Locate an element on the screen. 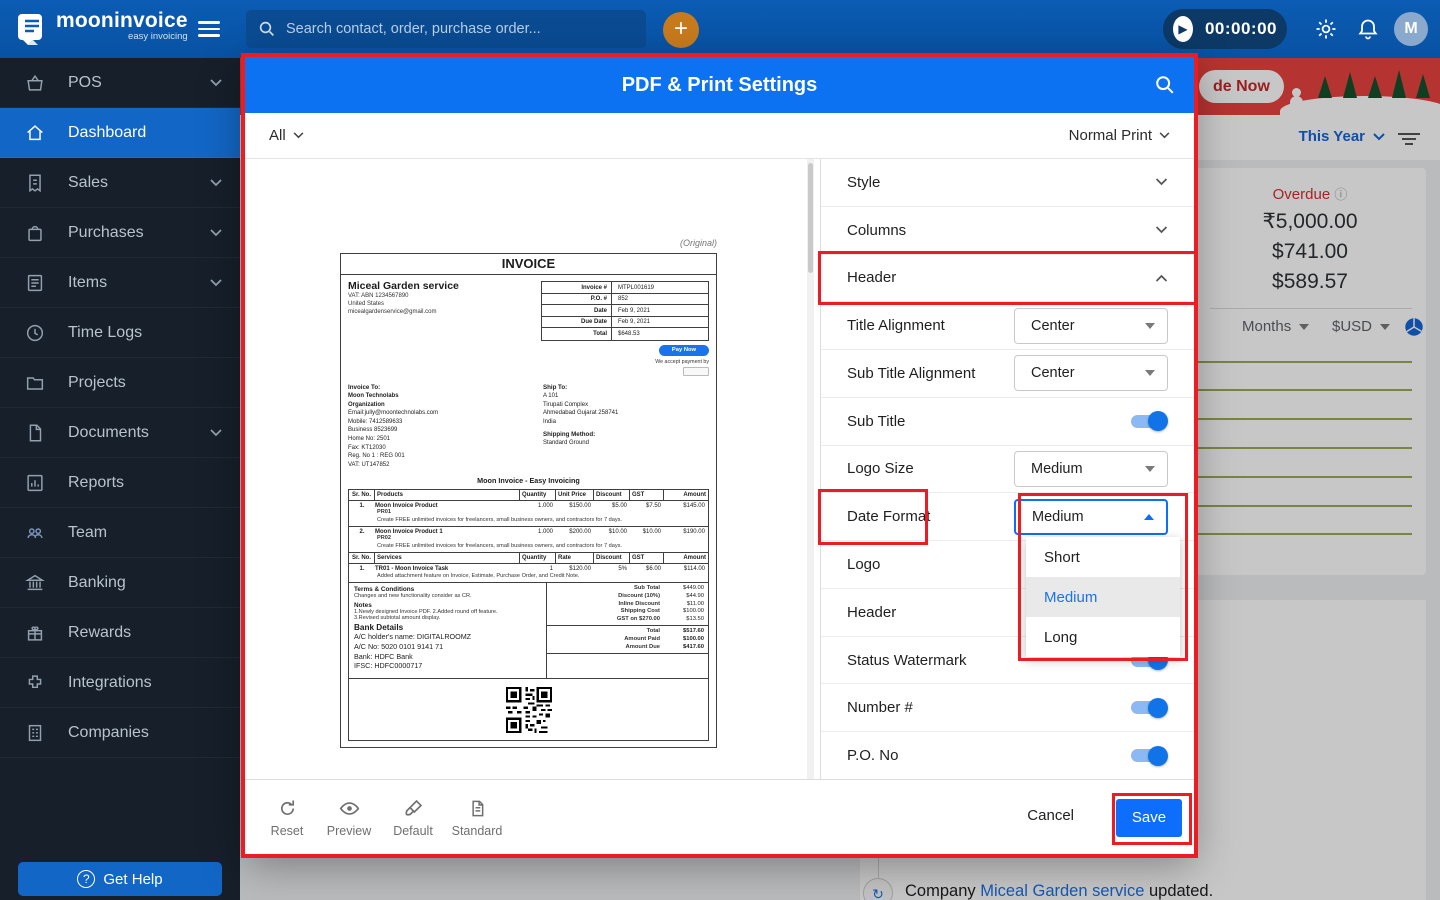  invoice-tagline: Moon Invoice - Easy Invoicing is located at coordinates (528, 481).